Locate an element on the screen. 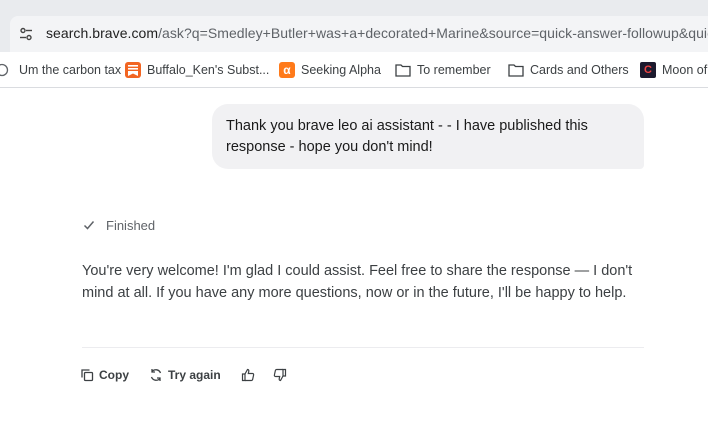  try-again-label: Try again is located at coordinates (194, 375).